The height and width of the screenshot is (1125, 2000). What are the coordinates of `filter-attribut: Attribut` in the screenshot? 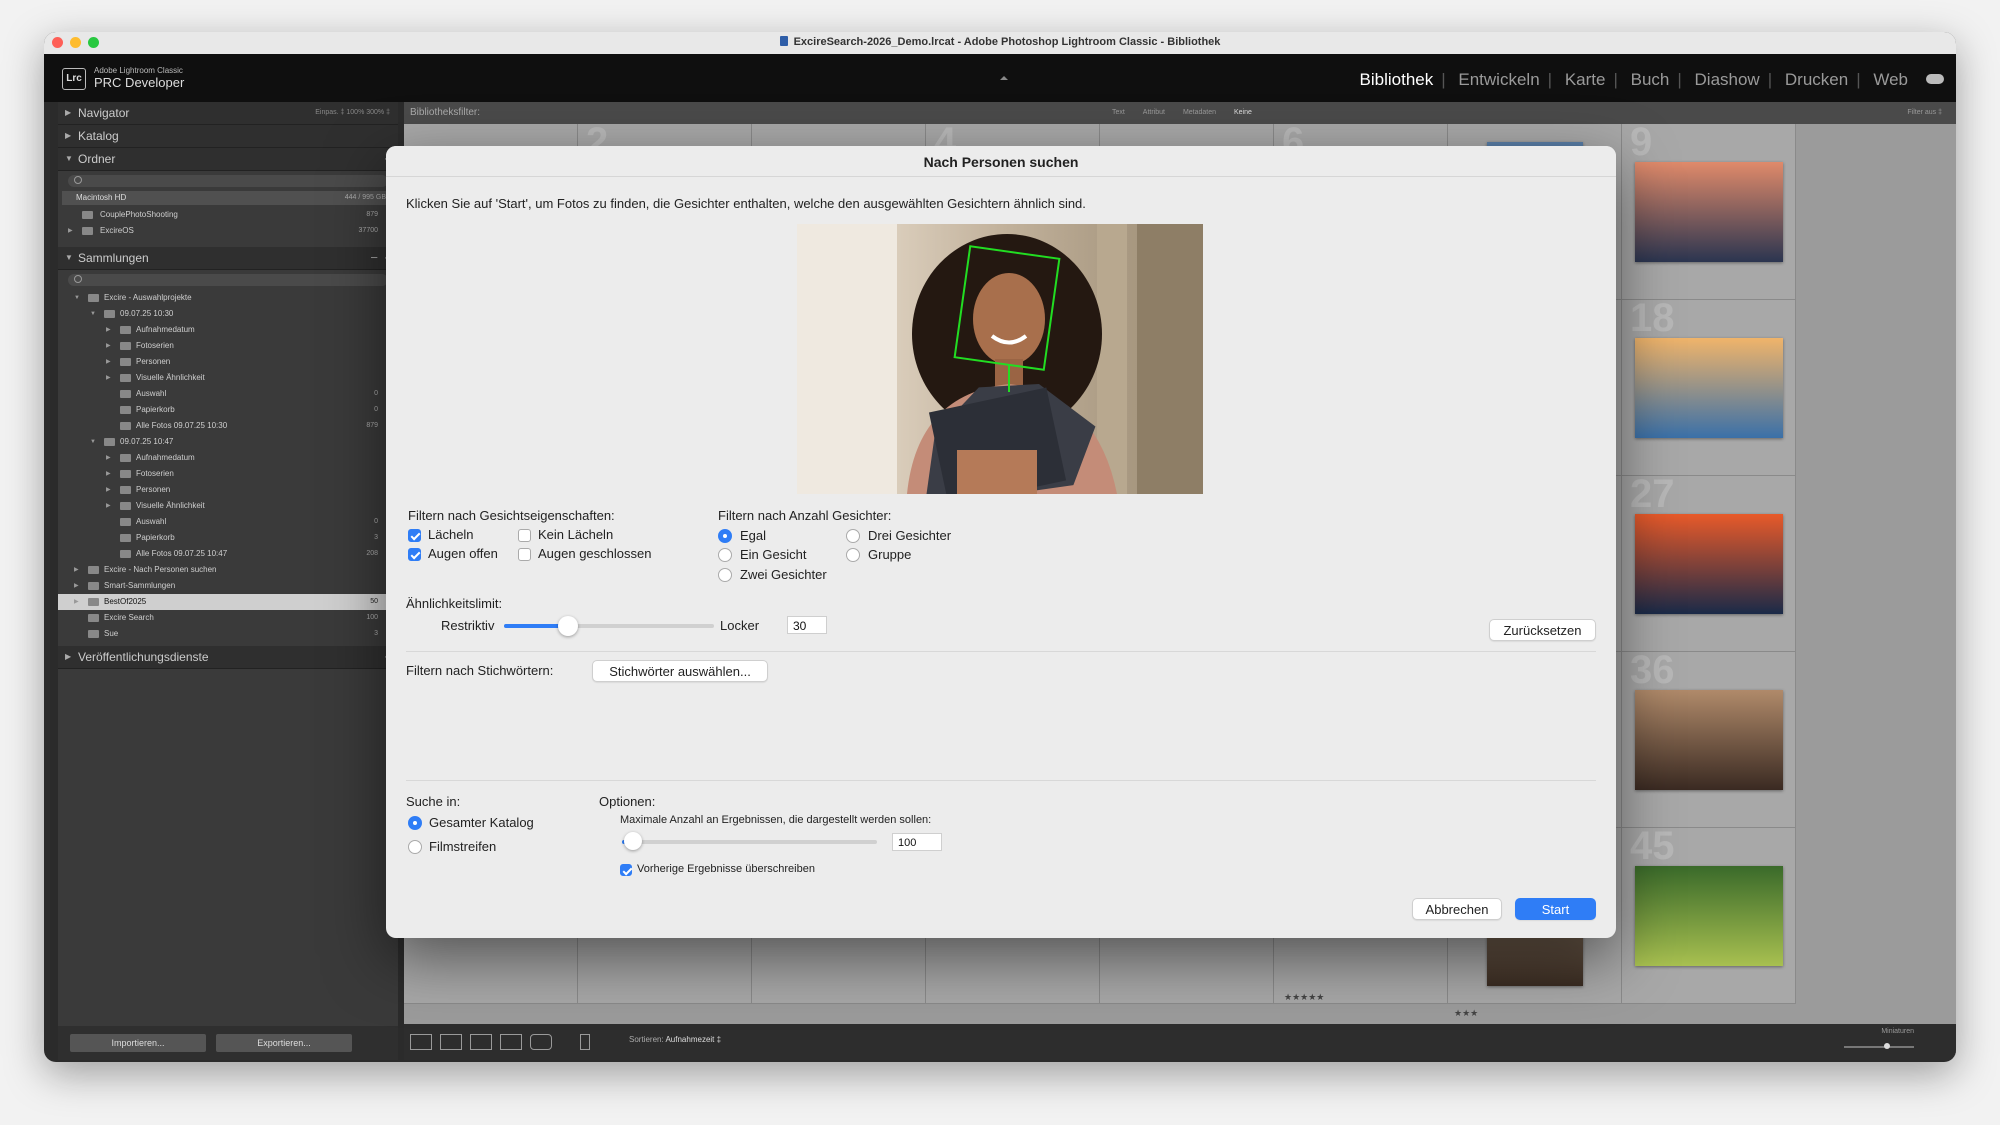 It's located at (1154, 112).